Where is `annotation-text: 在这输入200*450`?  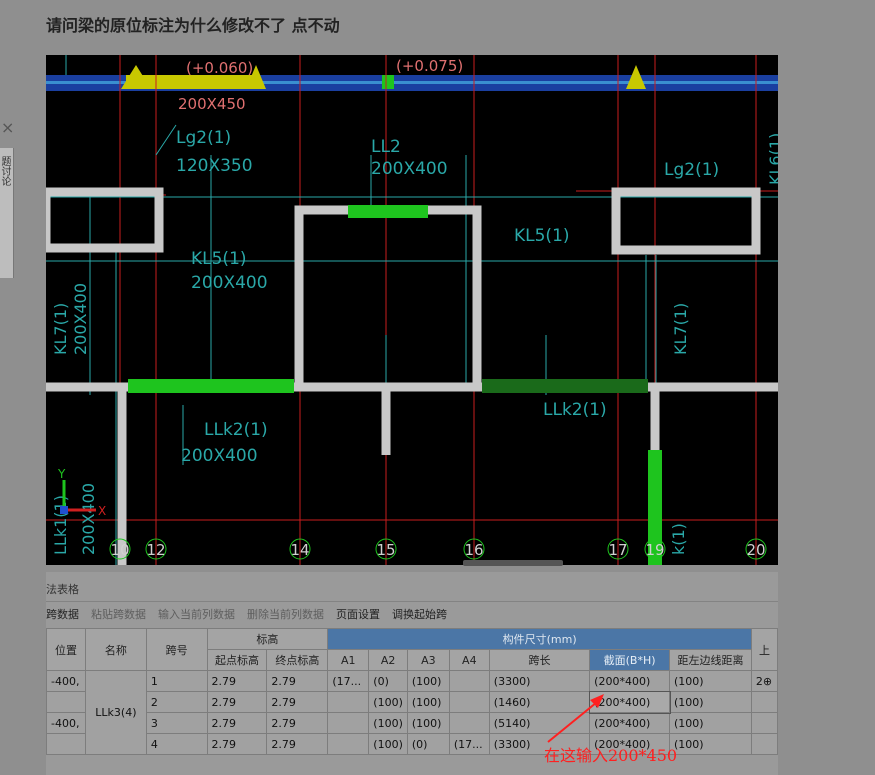 annotation-text: 在这输入200*450 is located at coordinates (611, 755).